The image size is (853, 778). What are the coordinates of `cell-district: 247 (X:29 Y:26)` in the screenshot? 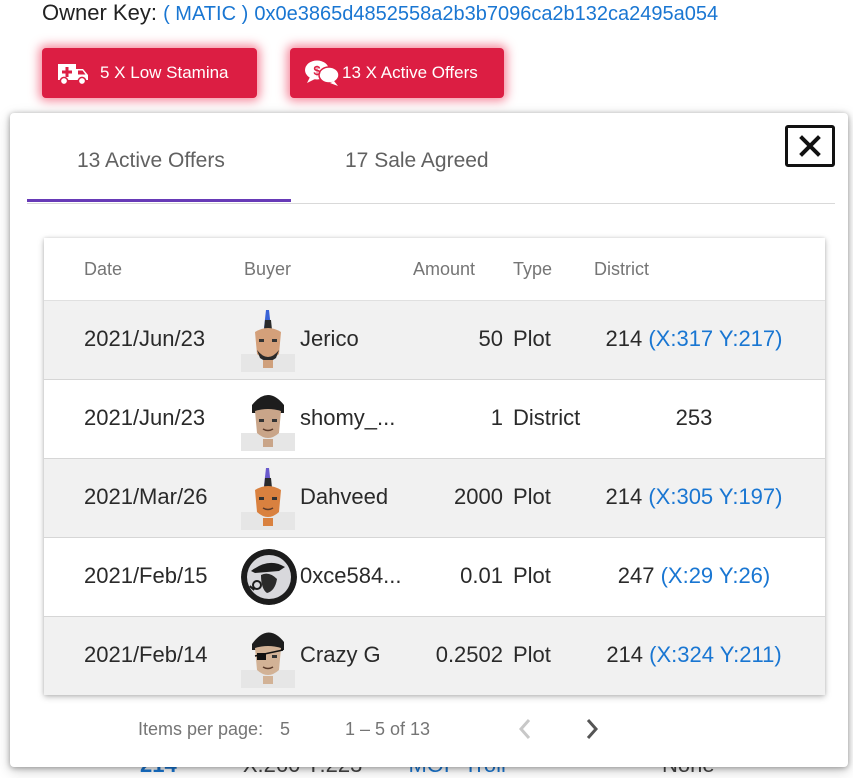 It's located at (694, 576).